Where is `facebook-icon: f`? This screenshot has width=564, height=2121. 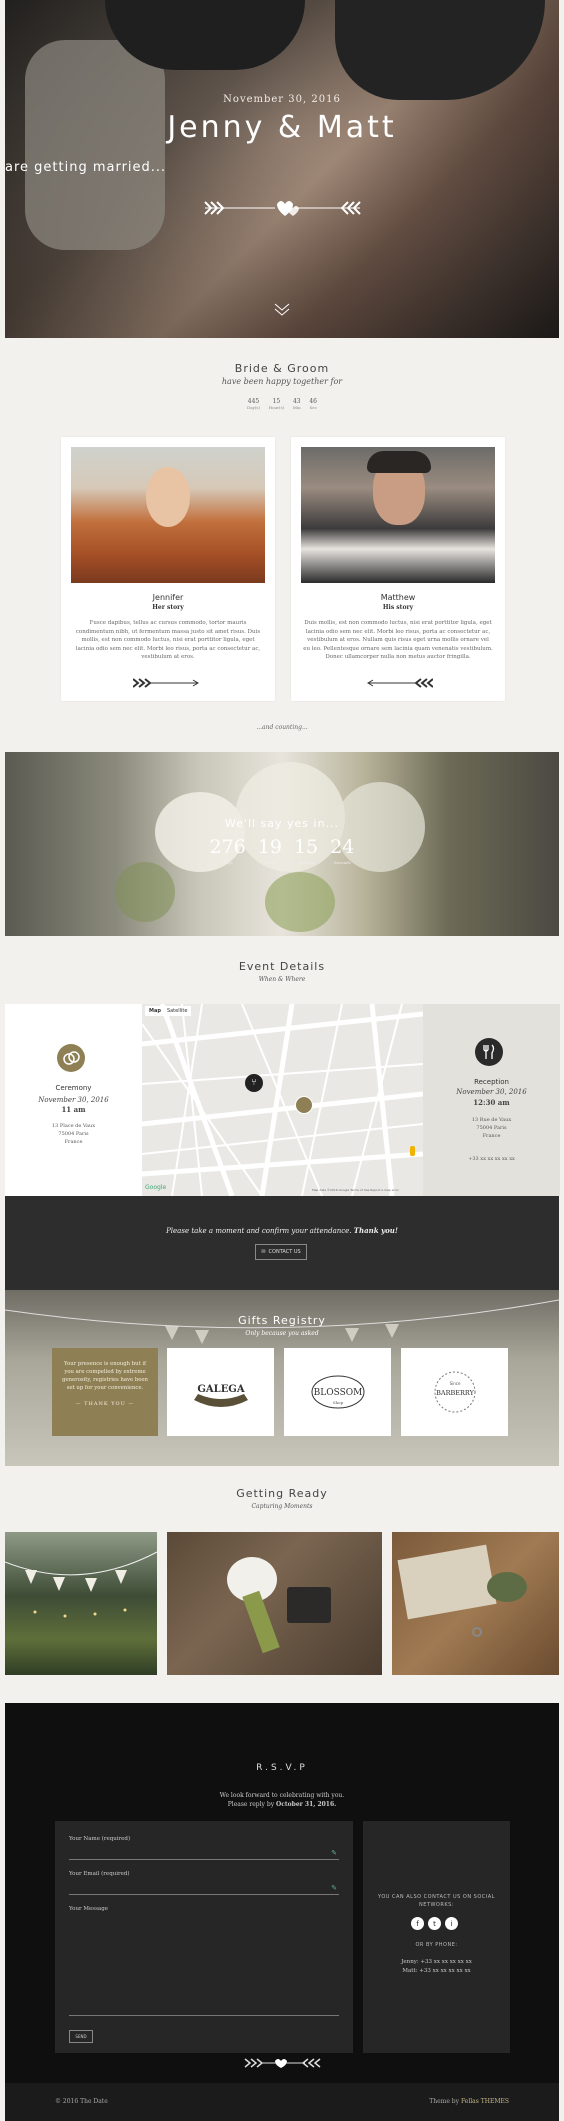 facebook-icon: f is located at coordinates (417, 1923).